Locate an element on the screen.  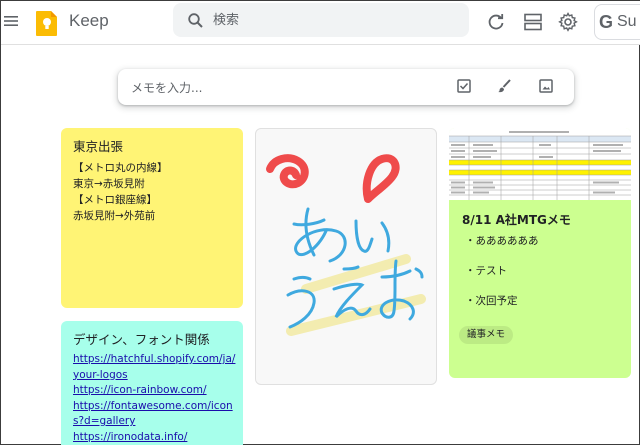
new-drawing-brush-icon is located at coordinates (504, 86).